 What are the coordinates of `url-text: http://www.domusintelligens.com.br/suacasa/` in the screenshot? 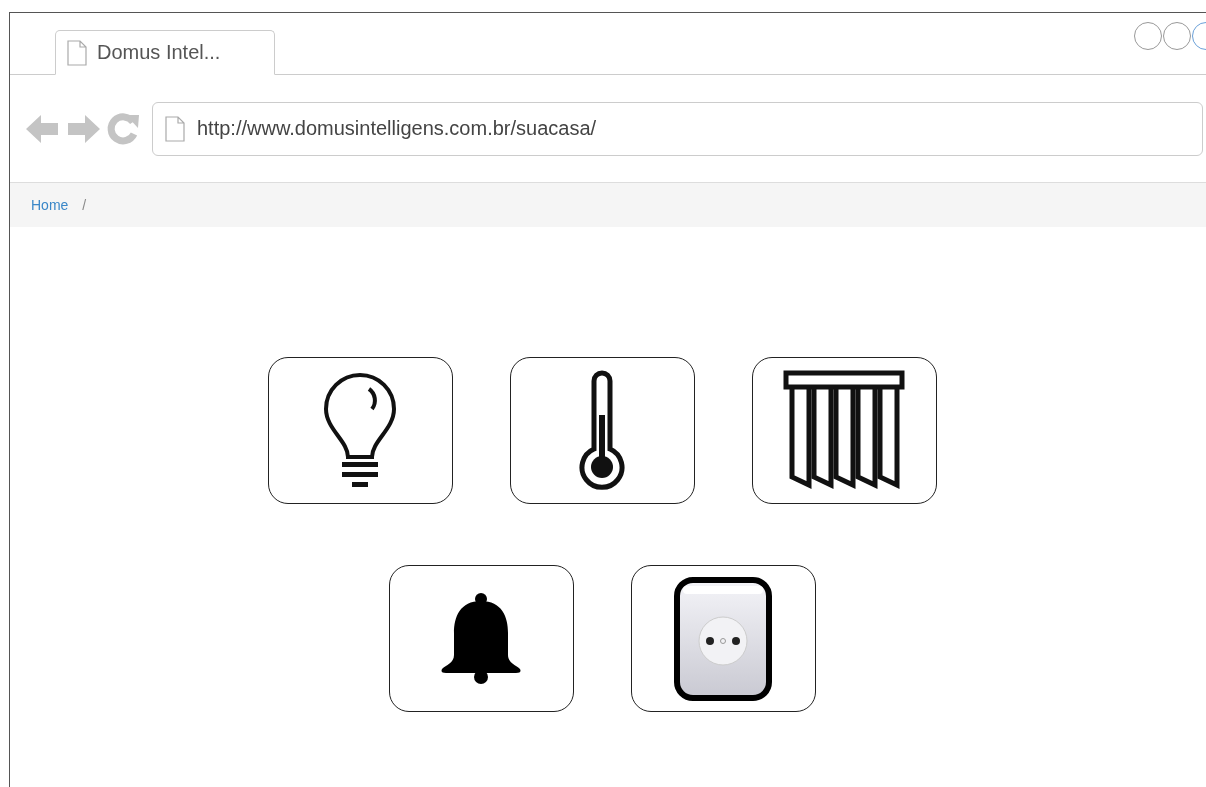 It's located at (397, 128).